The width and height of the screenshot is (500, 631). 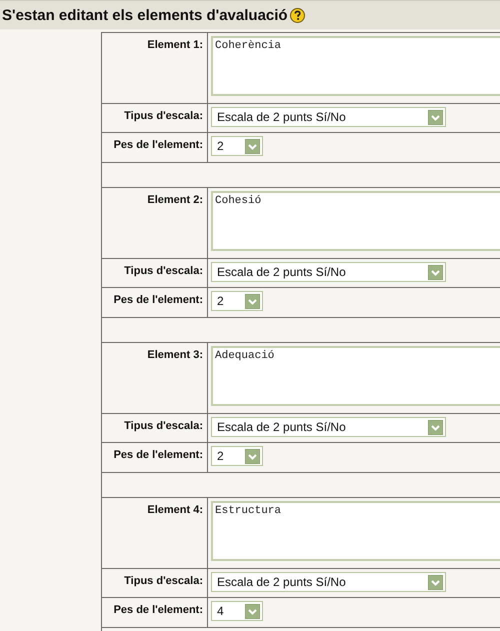 What do you see at coordinates (355, 66) in the screenshot?
I see `description-field: Coherència` at bounding box center [355, 66].